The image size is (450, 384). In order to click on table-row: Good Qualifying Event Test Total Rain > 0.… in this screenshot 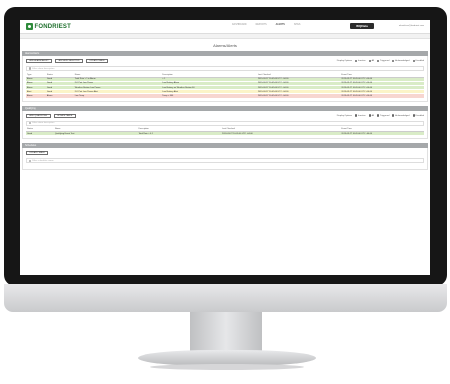, I will do `click(225, 134)`.